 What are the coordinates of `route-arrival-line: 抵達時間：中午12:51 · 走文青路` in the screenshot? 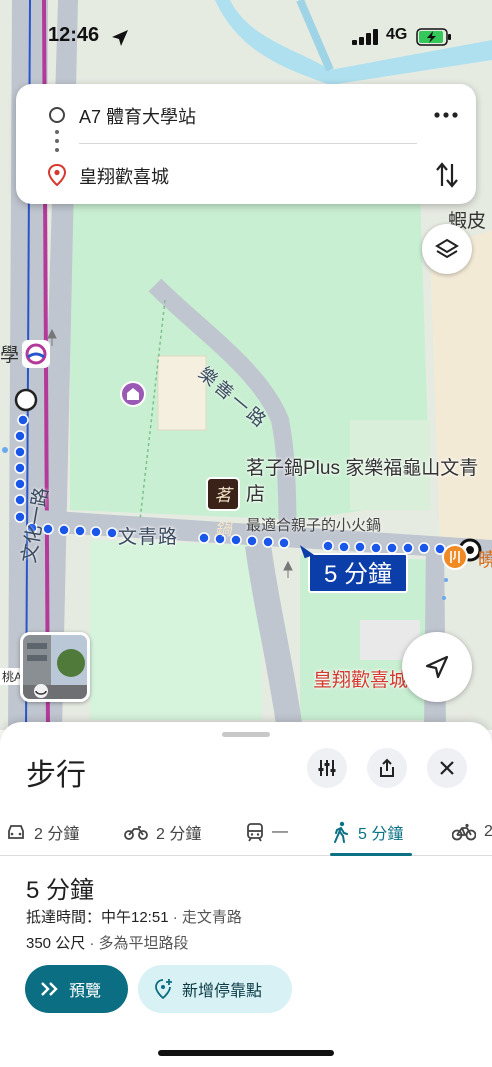 It's located at (134, 916).